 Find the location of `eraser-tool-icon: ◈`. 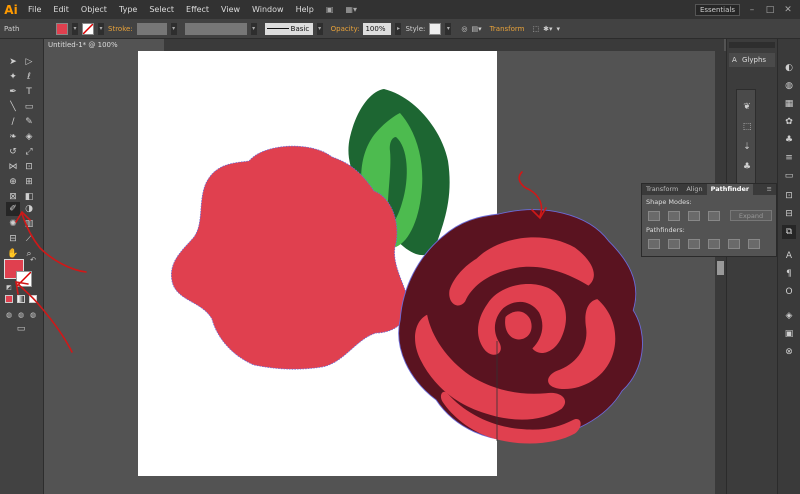

eraser-tool-icon: ◈ is located at coordinates (29, 137).